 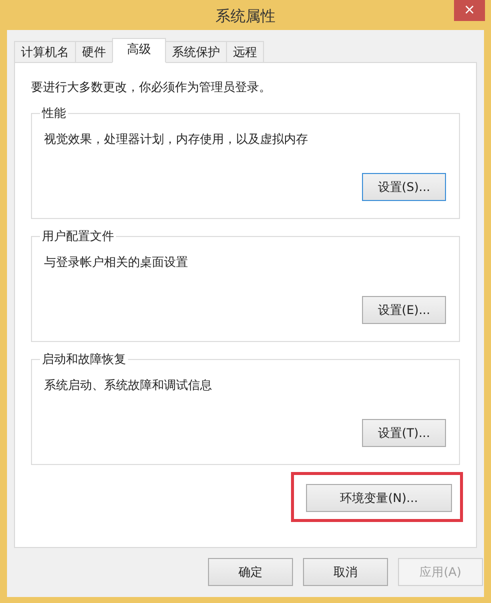 What do you see at coordinates (246, 16) in the screenshot?
I see `window-title: 系统属性` at bounding box center [246, 16].